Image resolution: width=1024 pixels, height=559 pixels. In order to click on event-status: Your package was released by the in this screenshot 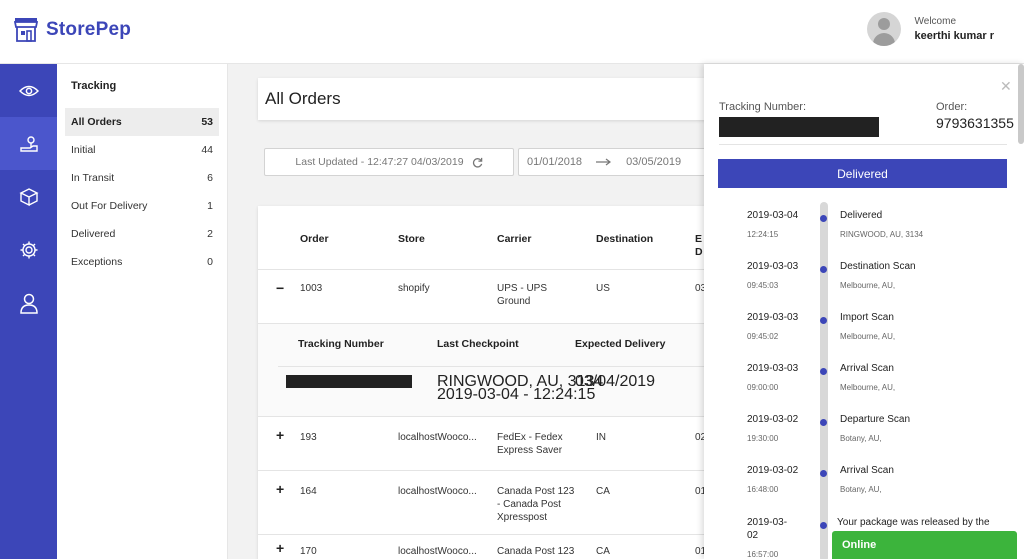, I will do `click(913, 522)`.